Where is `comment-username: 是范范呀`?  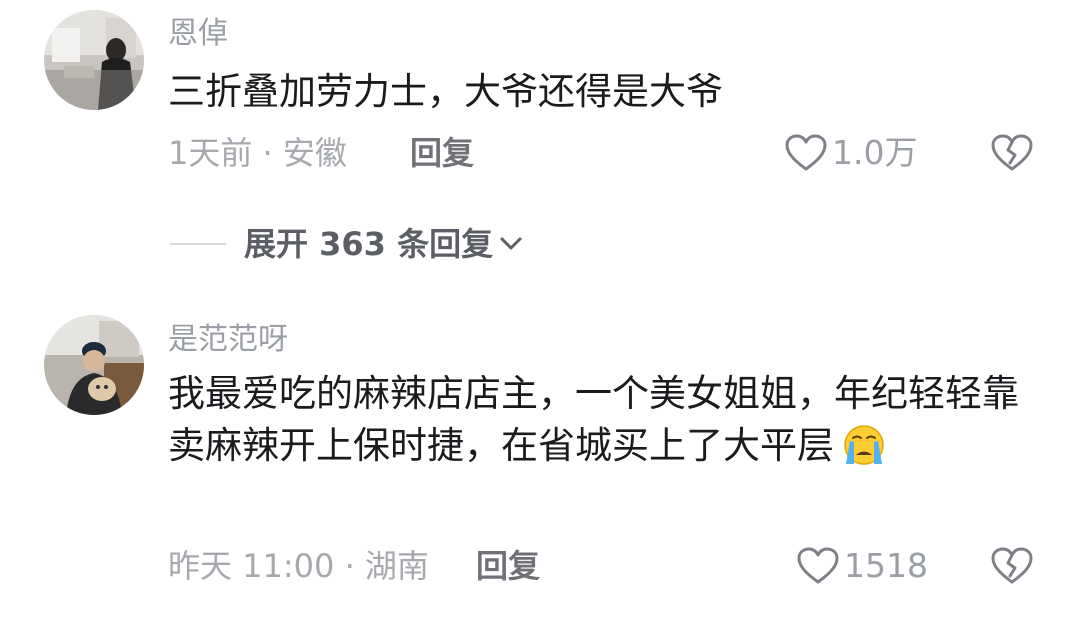
comment-username: 是范范呀 is located at coordinates (228, 340).